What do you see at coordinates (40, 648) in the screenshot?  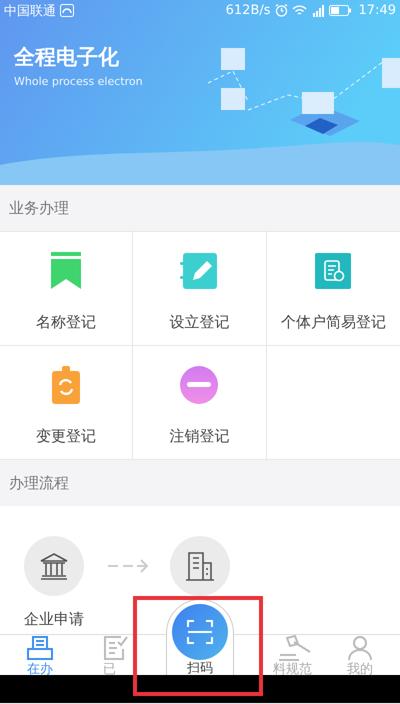 I see `tray-icon` at bounding box center [40, 648].